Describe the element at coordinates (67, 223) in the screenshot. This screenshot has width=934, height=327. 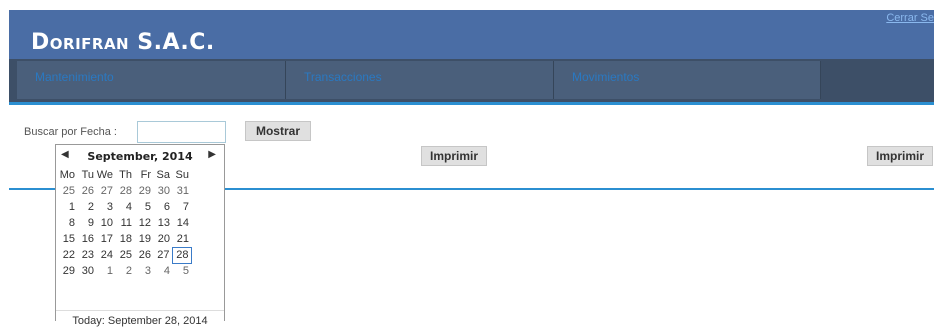
I see `calendar-day: 8` at that location.